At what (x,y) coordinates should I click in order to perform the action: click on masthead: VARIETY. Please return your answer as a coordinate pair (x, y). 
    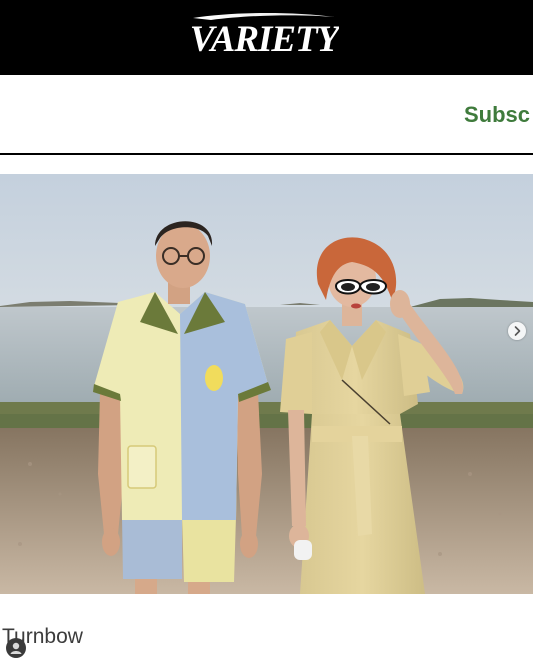
    Looking at the image, I should click on (266, 37).